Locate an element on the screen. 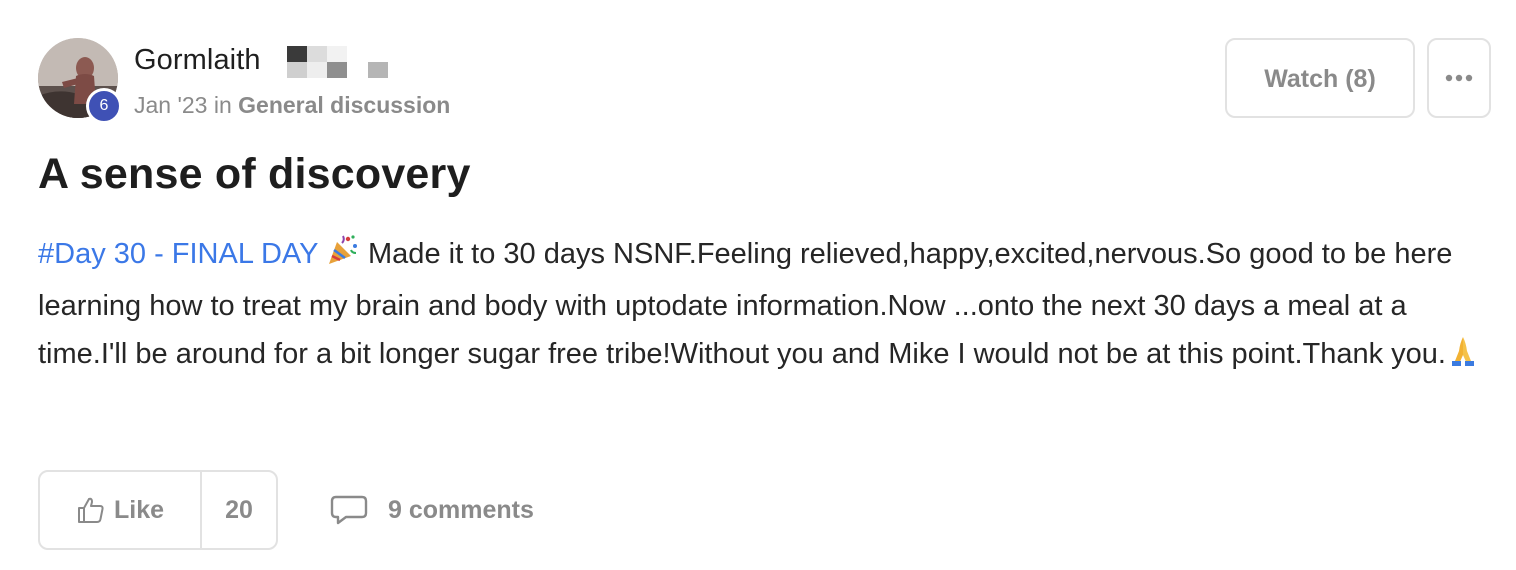 Image resolution: width=1516 pixels, height=570 pixels. folded-hands-icon is located at coordinates (1463, 357).